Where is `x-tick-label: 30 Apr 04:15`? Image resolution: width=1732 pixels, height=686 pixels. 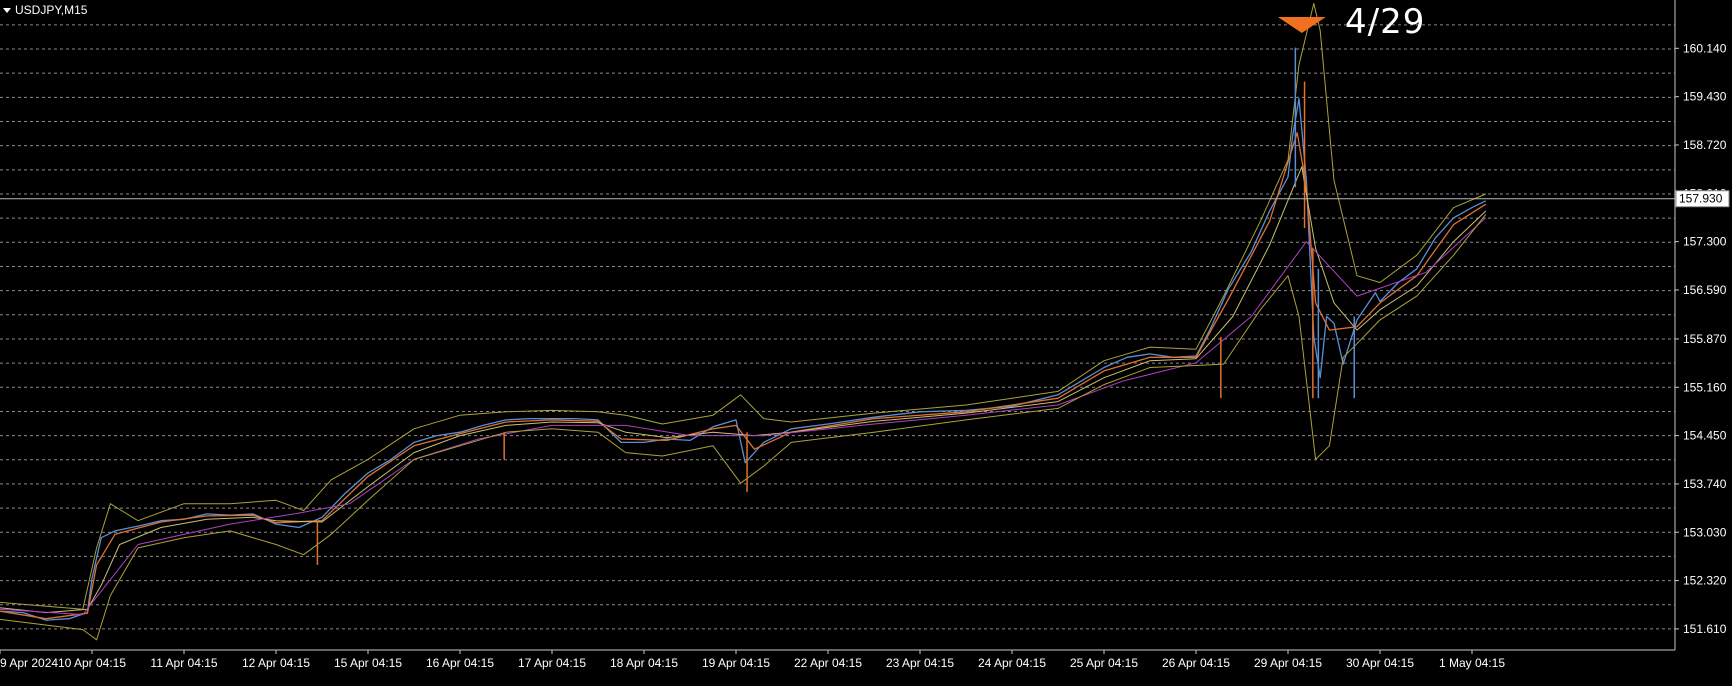 x-tick-label: 30 Apr 04:15 is located at coordinates (1380, 663).